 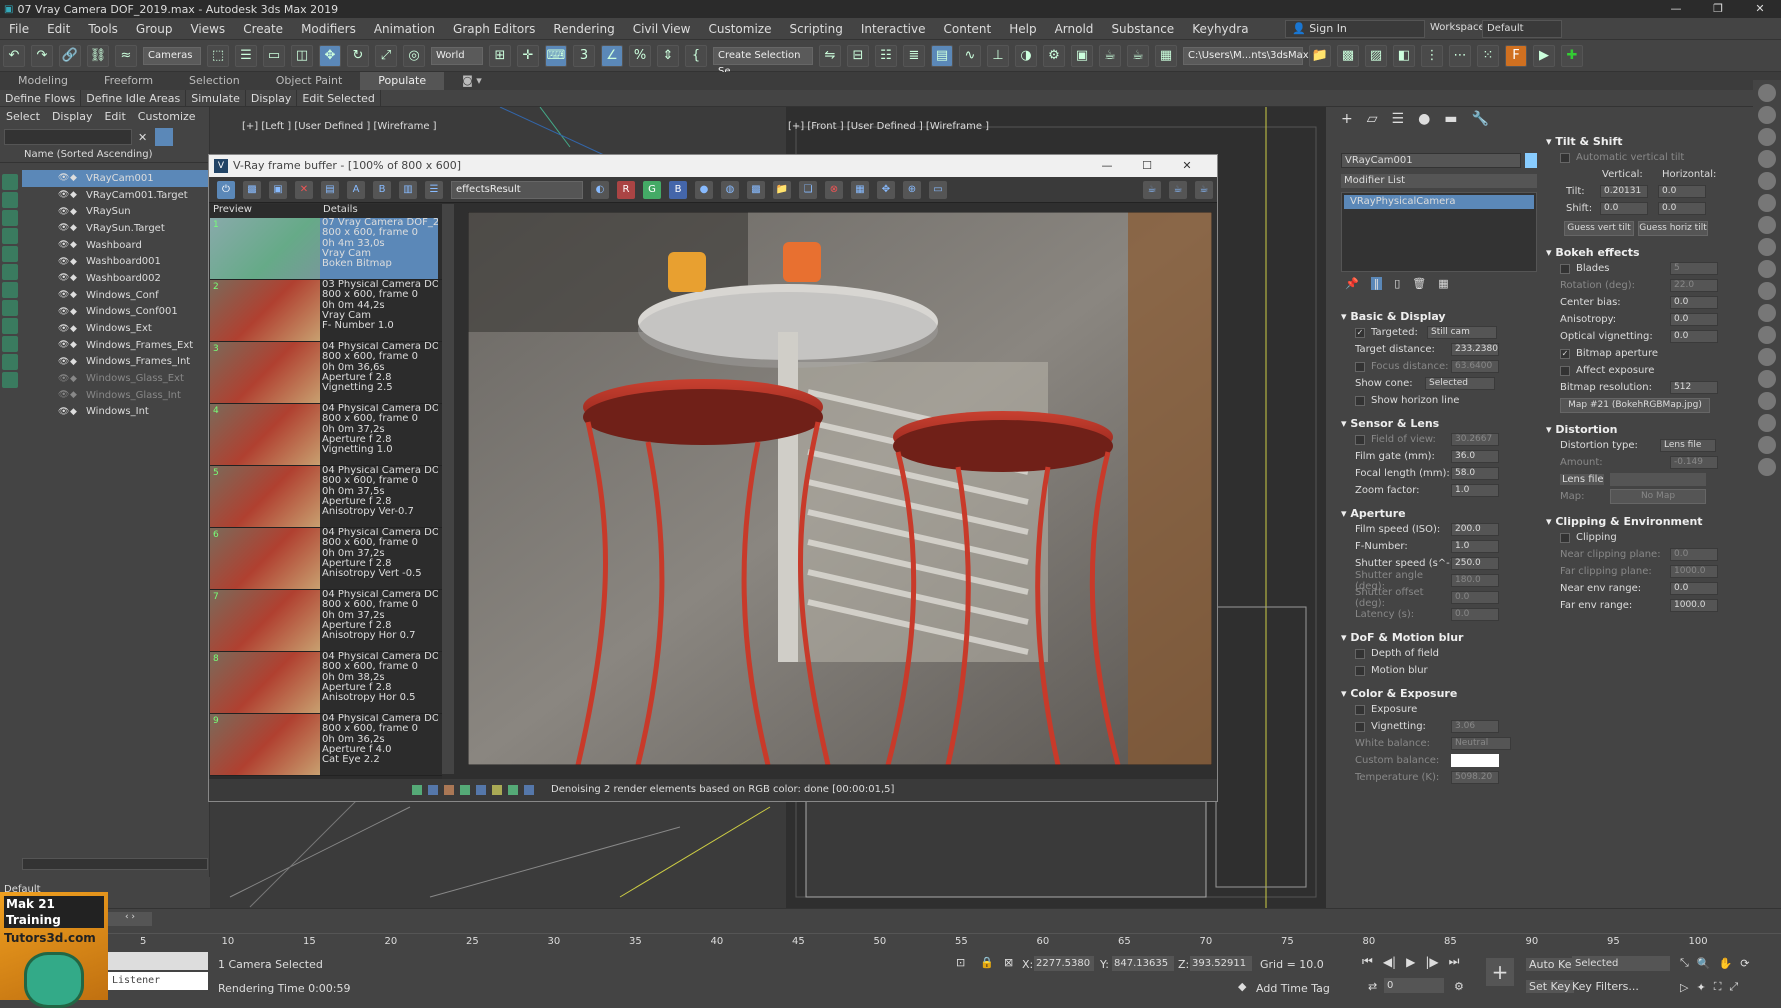 I want to click on fov-icon: ▷, so click(x=1684, y=987).